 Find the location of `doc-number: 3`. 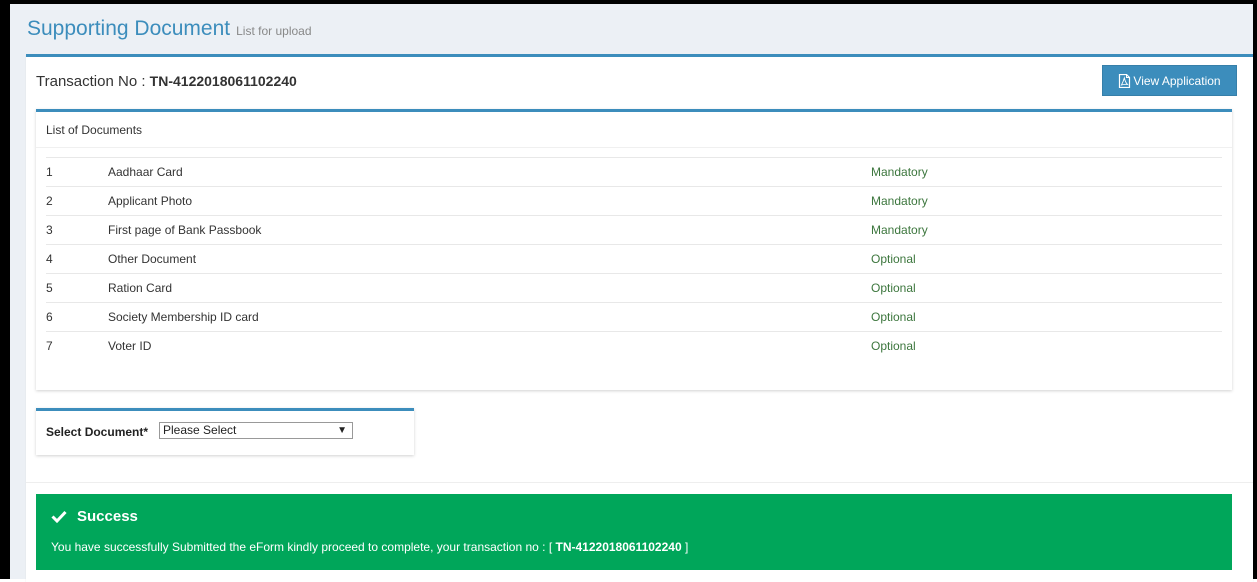

doc-number: 3 is located at coordinates (77, 230).